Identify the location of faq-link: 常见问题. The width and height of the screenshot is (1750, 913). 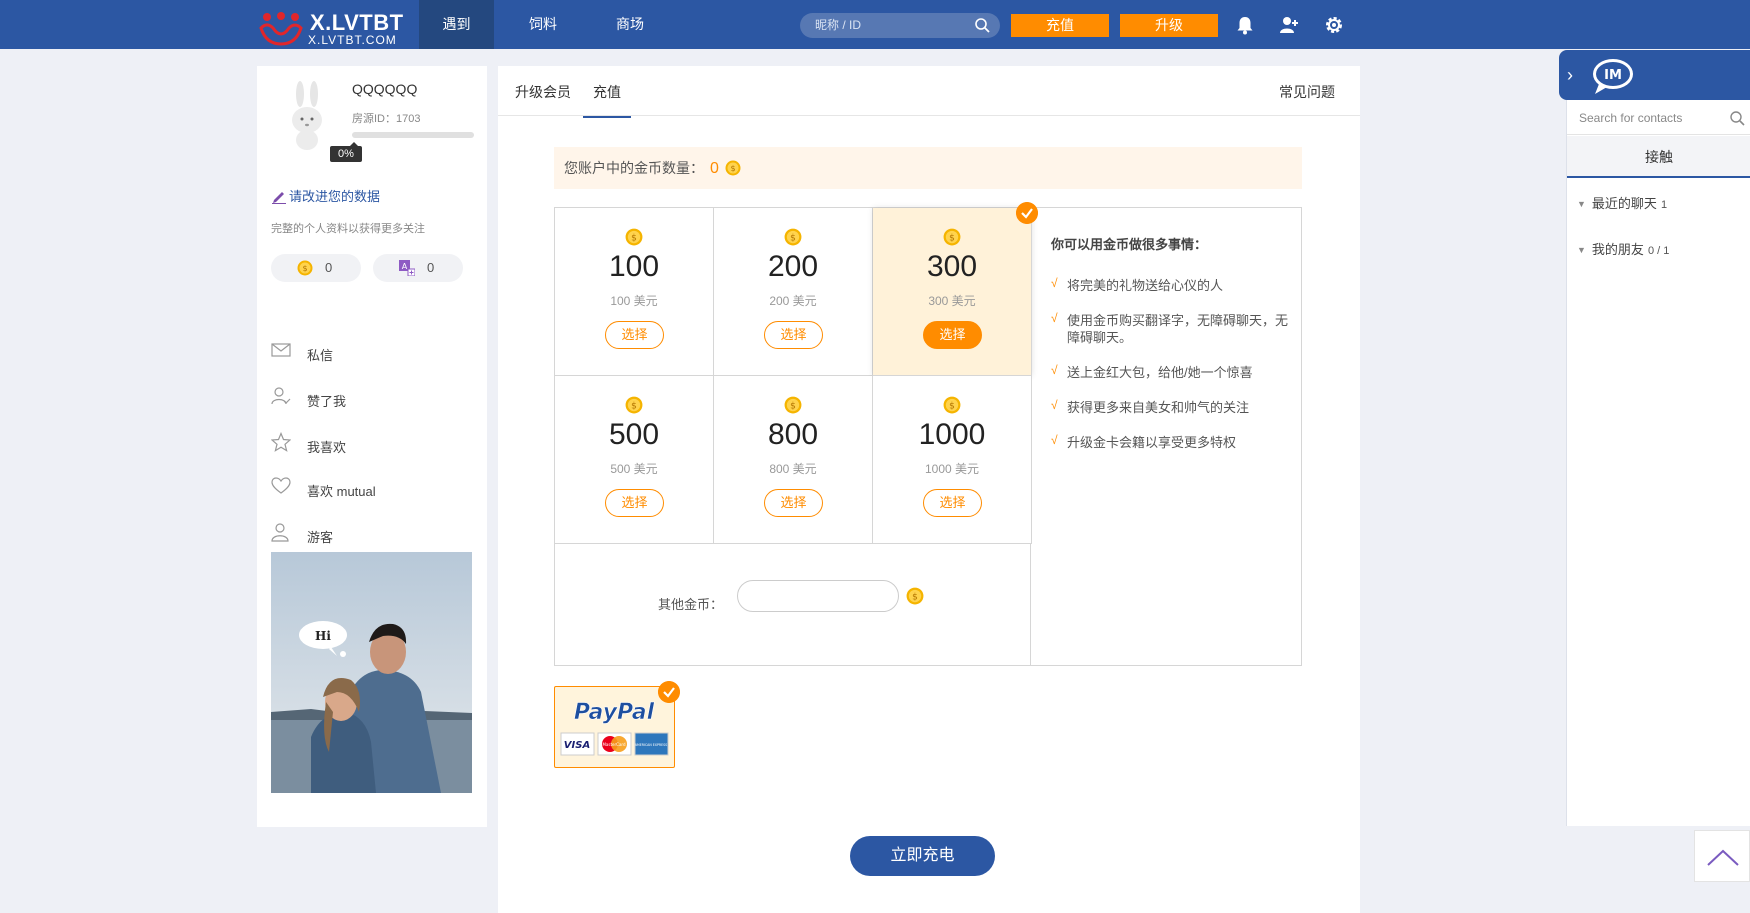
(1307, 92).